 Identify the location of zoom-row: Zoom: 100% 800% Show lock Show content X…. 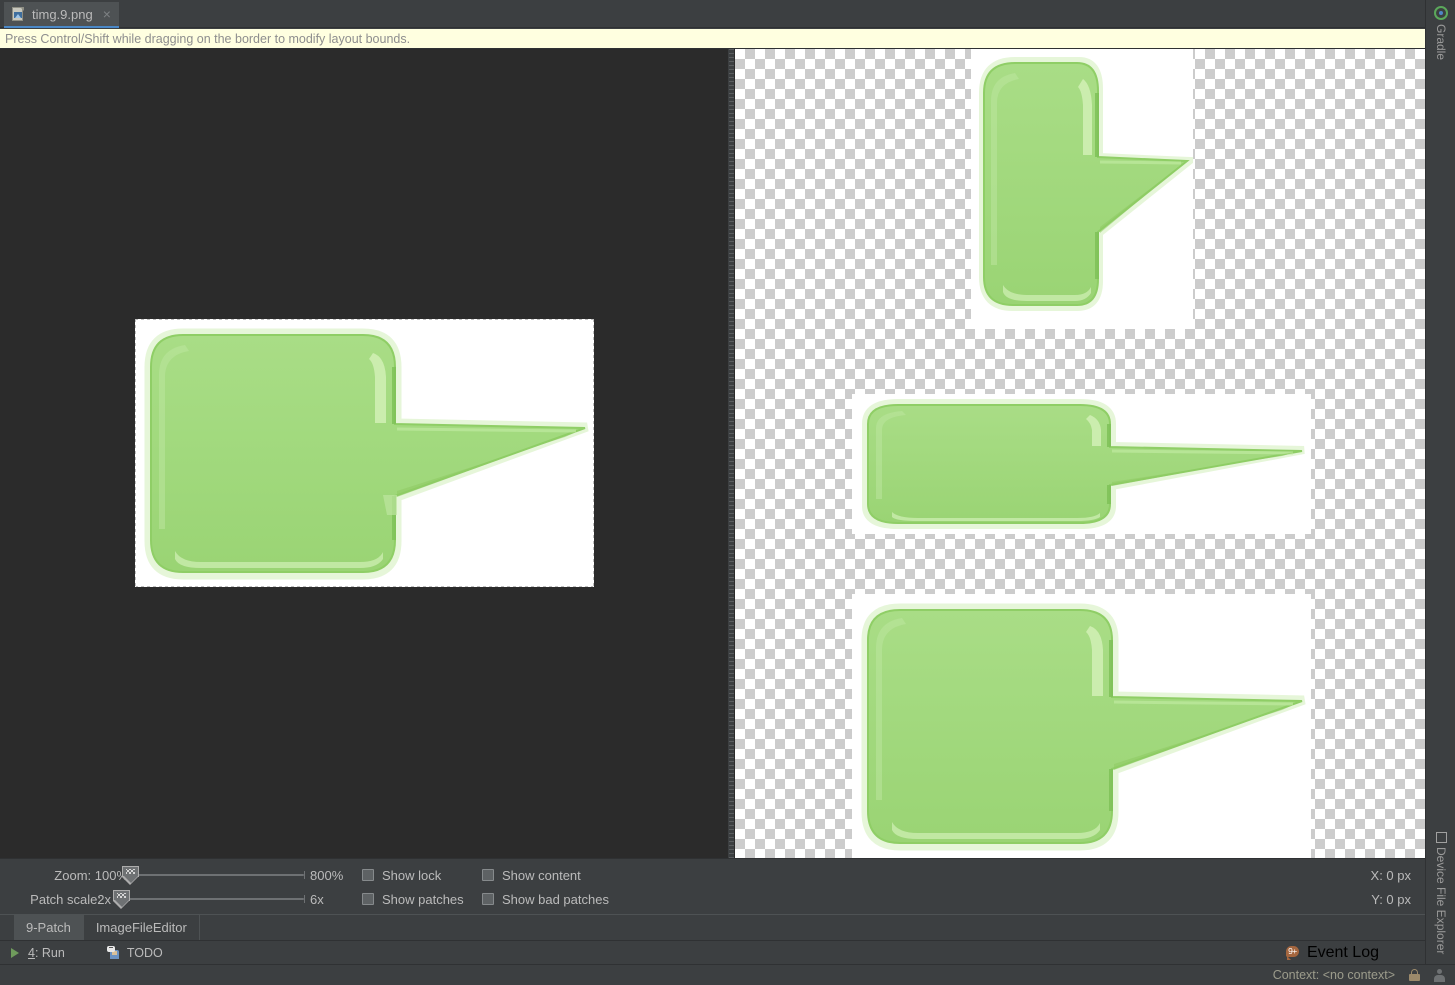
(712, 875).